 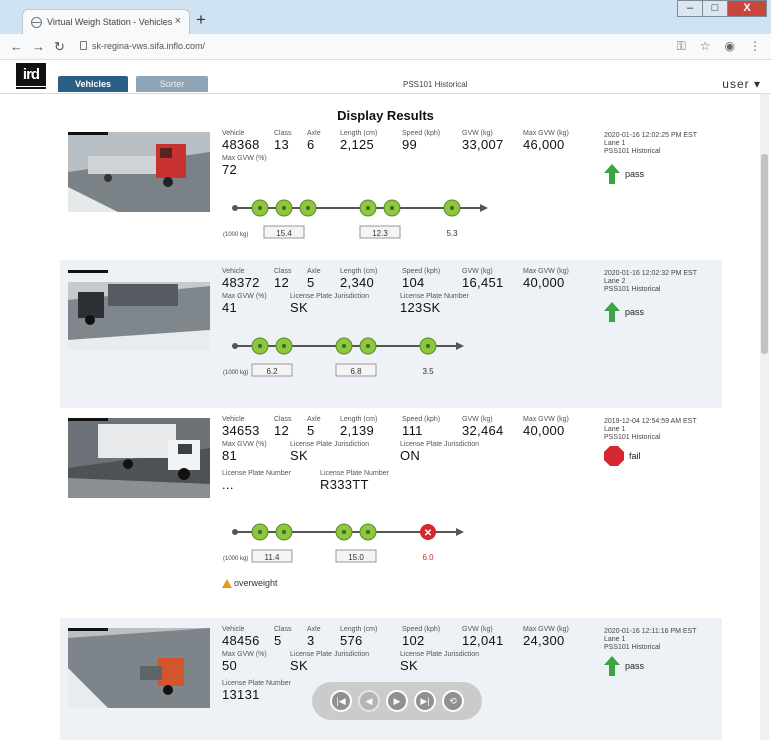 What do you see at coordinates (241, 430) in the screenshot?
I see `vehicle-field-value: 34653` at bounding box center [241, 430].